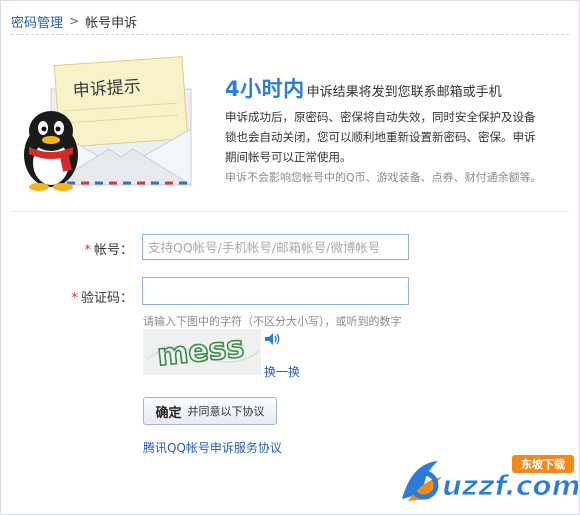 Image resolution: width=580 pixels, height=515 pixels. What do you see at coordinates (212, 447) in the screenshot?
I see `agreement-link: 腾讯QQ帐号申诉服务协议` at bounding box center [212, 447].